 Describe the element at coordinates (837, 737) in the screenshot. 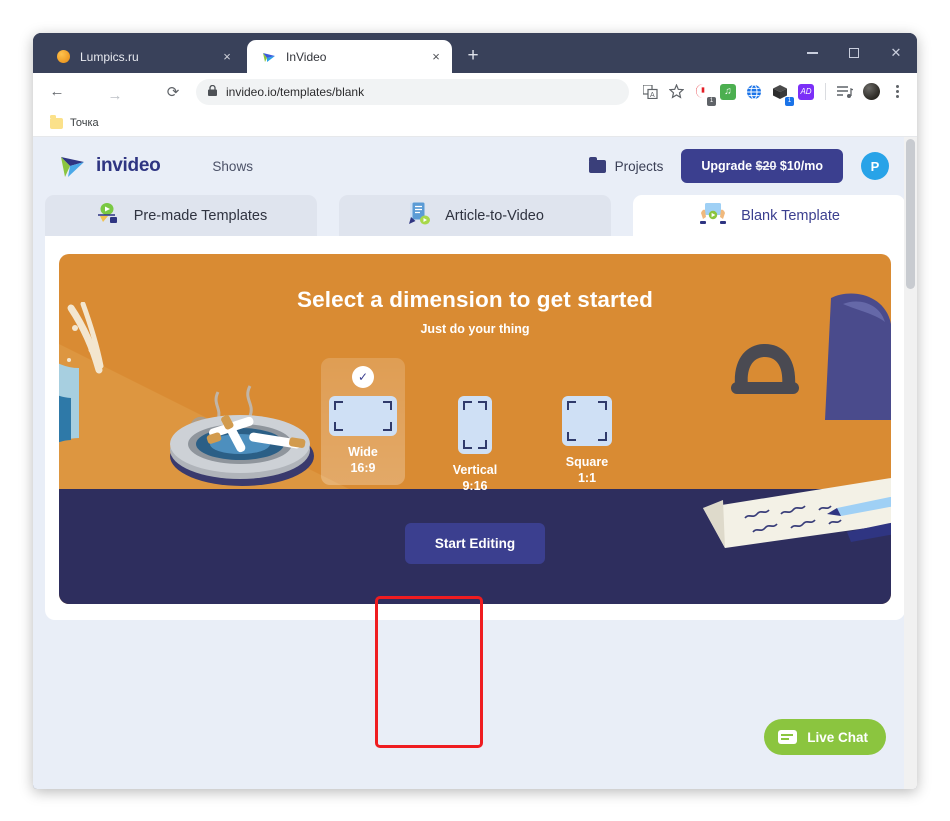

I see `live-chat-label: Live Chat` at that location.